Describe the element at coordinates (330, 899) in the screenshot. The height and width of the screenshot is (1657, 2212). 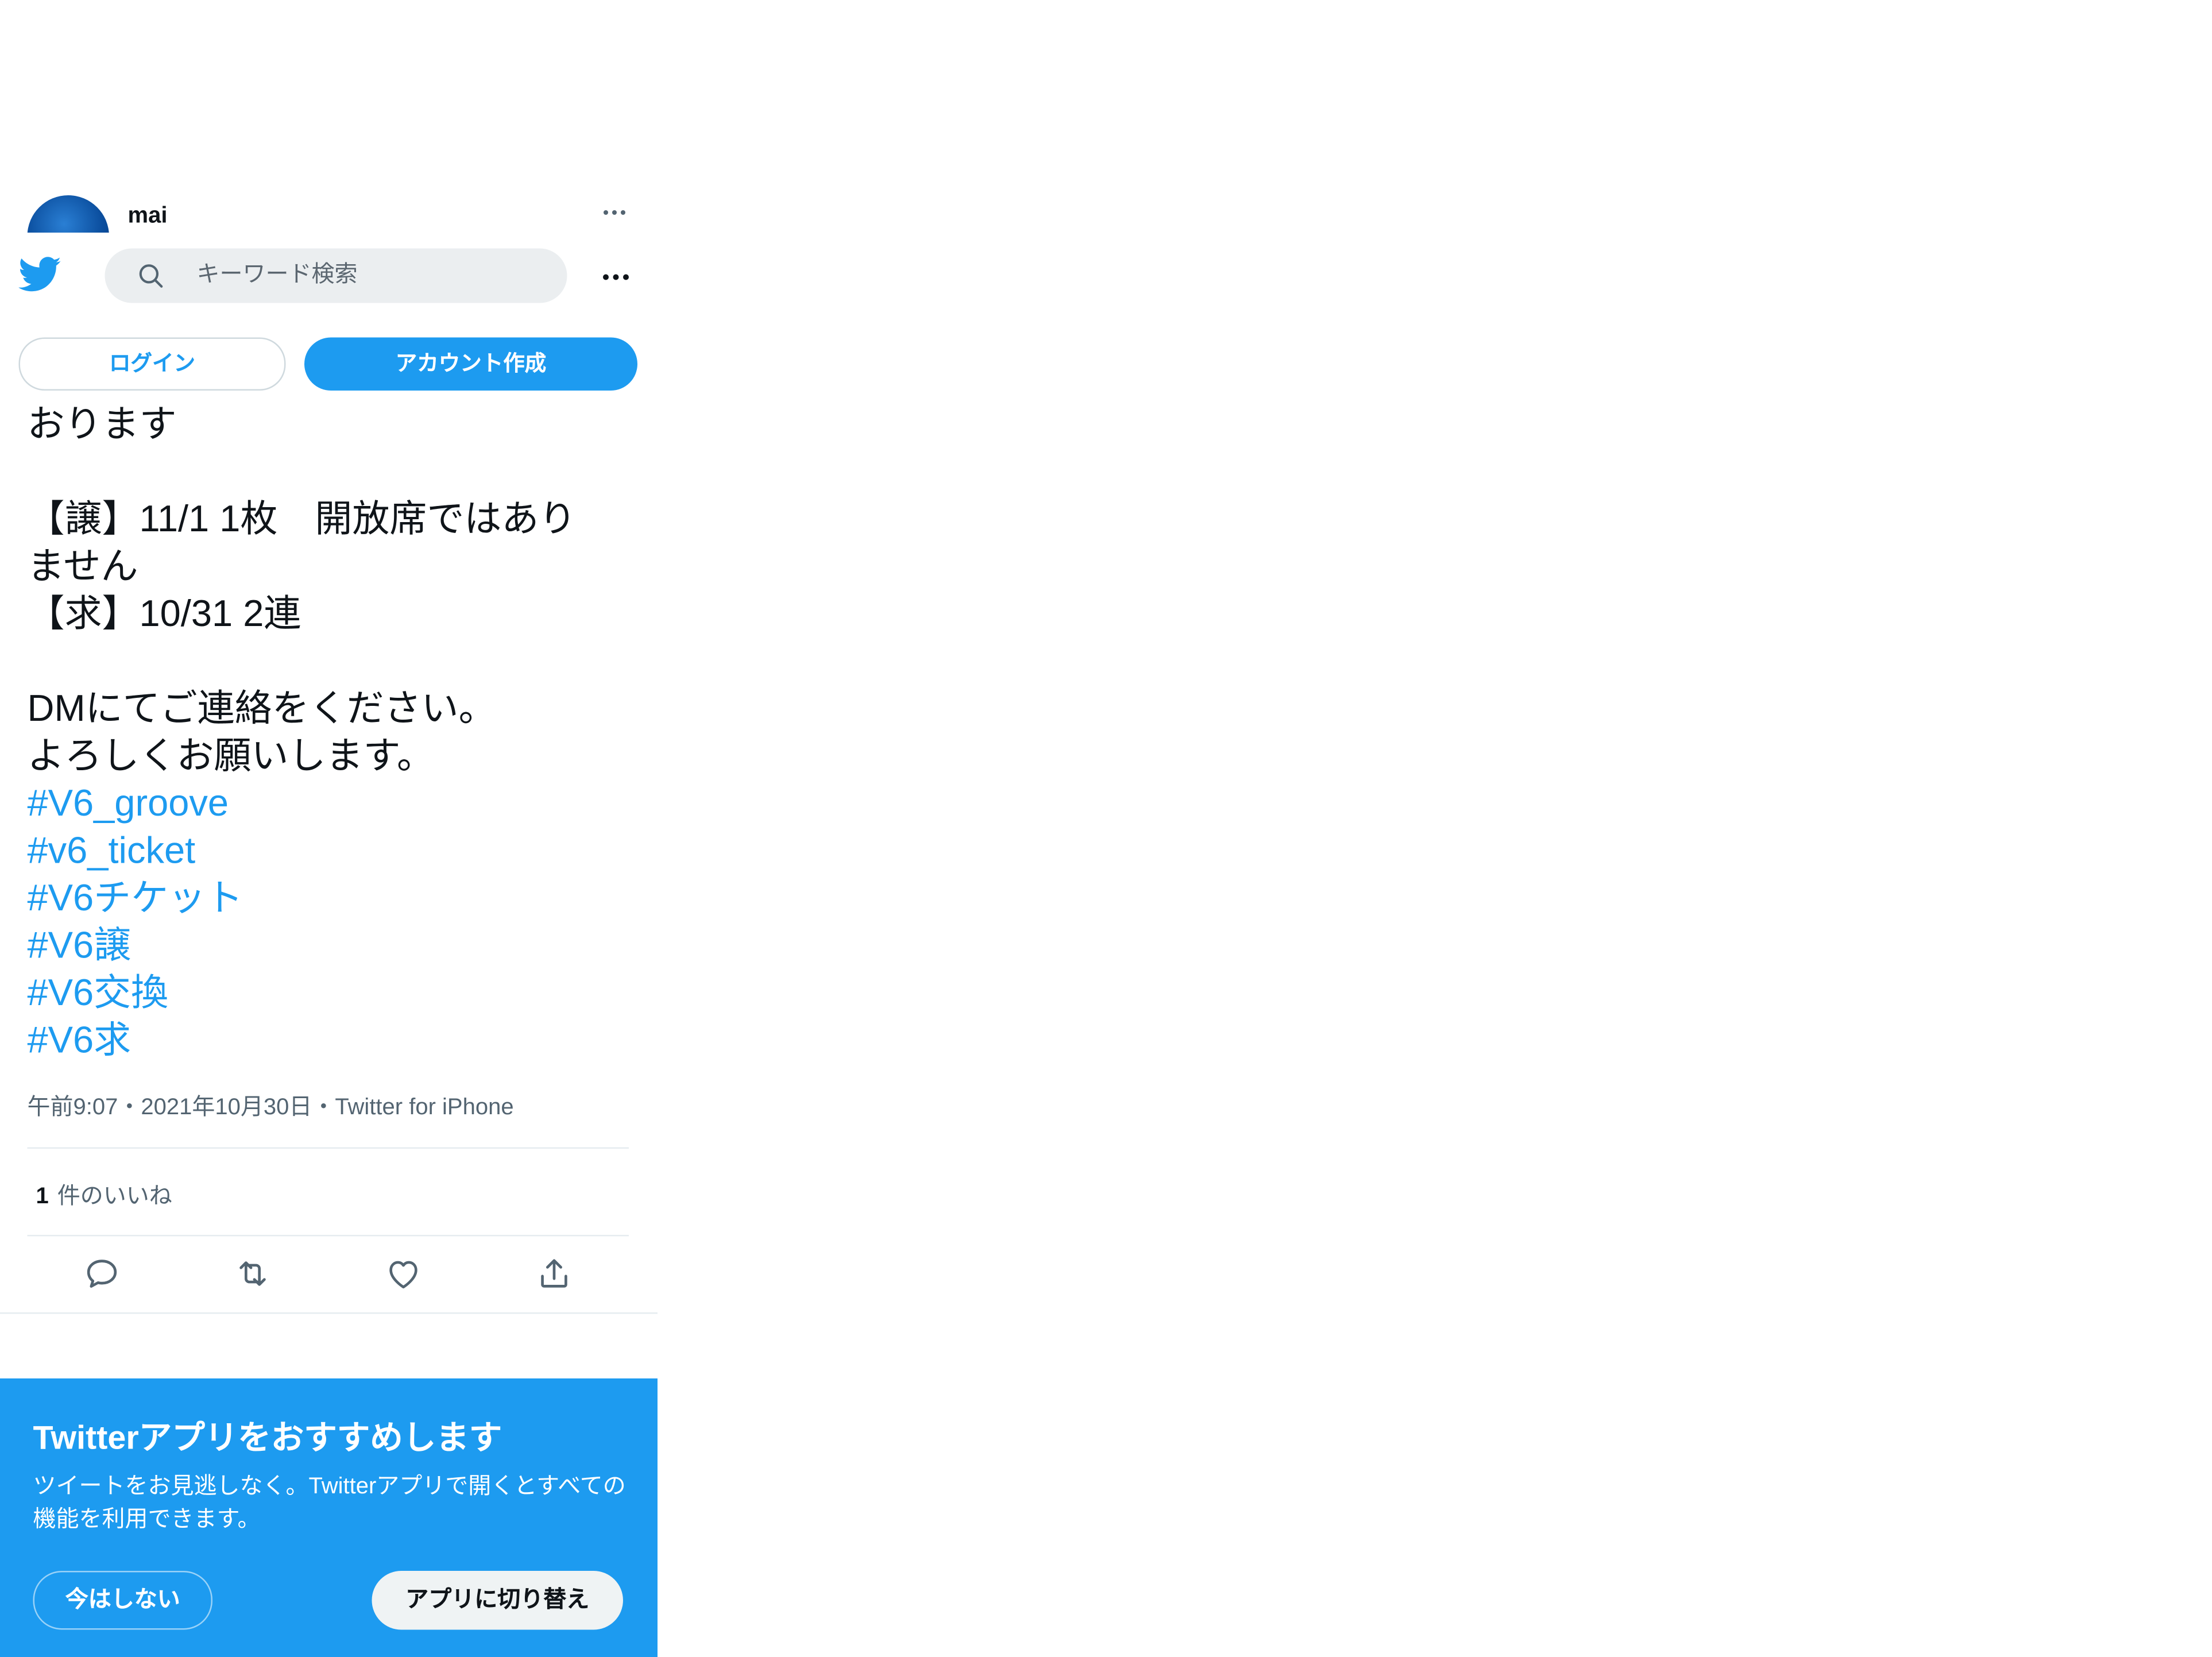
I see `hashtag-link: #V6チケット` at that location.